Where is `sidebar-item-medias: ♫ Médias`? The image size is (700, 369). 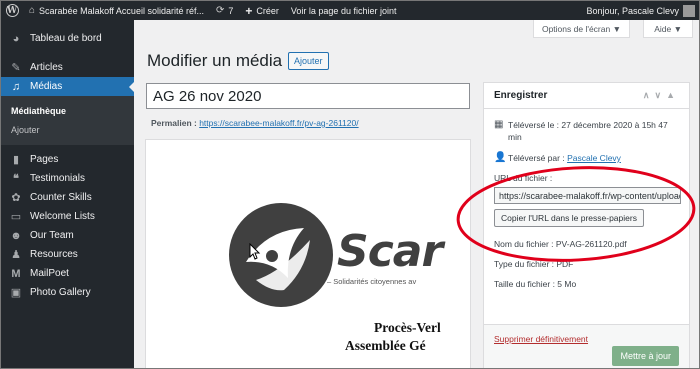
sidebar-item-medias: ♫ Médias is located at coordinates (67, 86).